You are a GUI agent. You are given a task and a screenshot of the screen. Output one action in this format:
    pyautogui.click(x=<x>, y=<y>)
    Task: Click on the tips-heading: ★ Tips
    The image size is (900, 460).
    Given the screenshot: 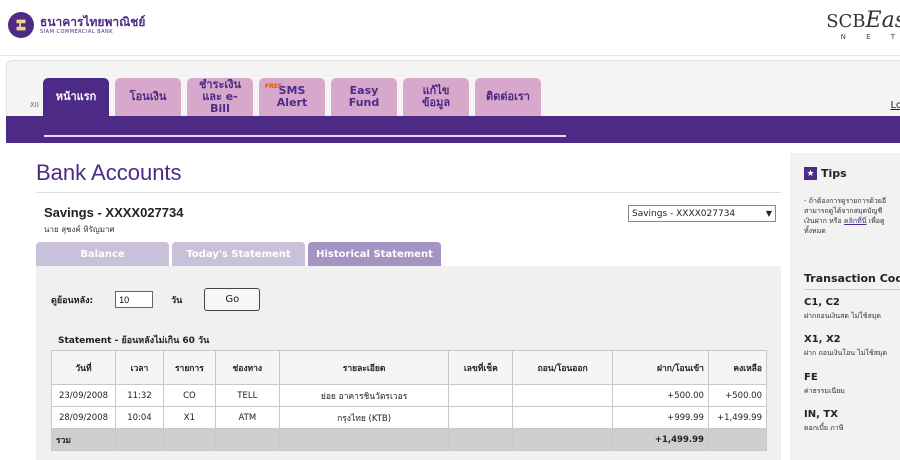 What is the action you would take?
    pyautogui.click(x=825, y=173)
    